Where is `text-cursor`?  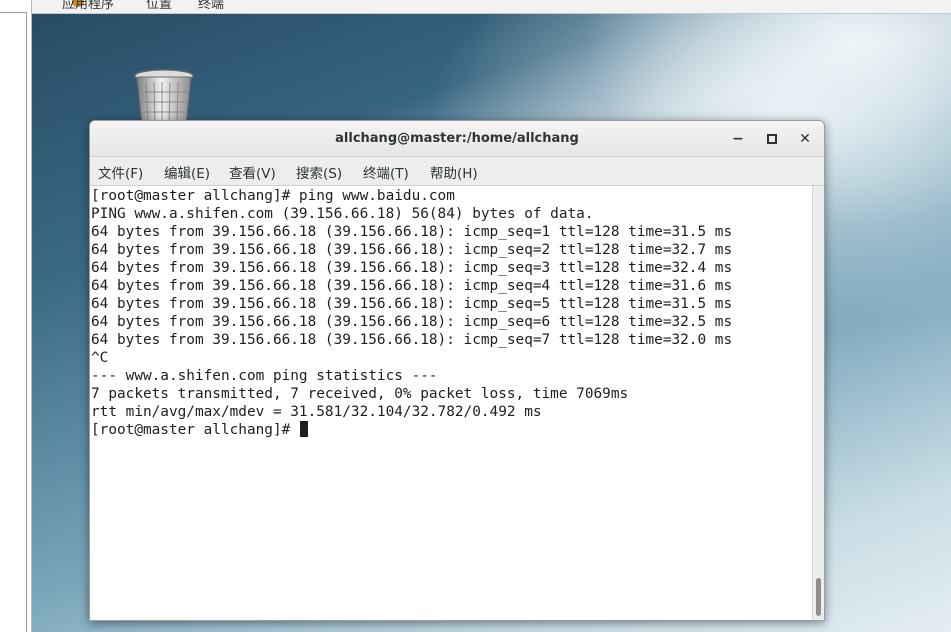
text-cursor is located at coordinates (303, 429).